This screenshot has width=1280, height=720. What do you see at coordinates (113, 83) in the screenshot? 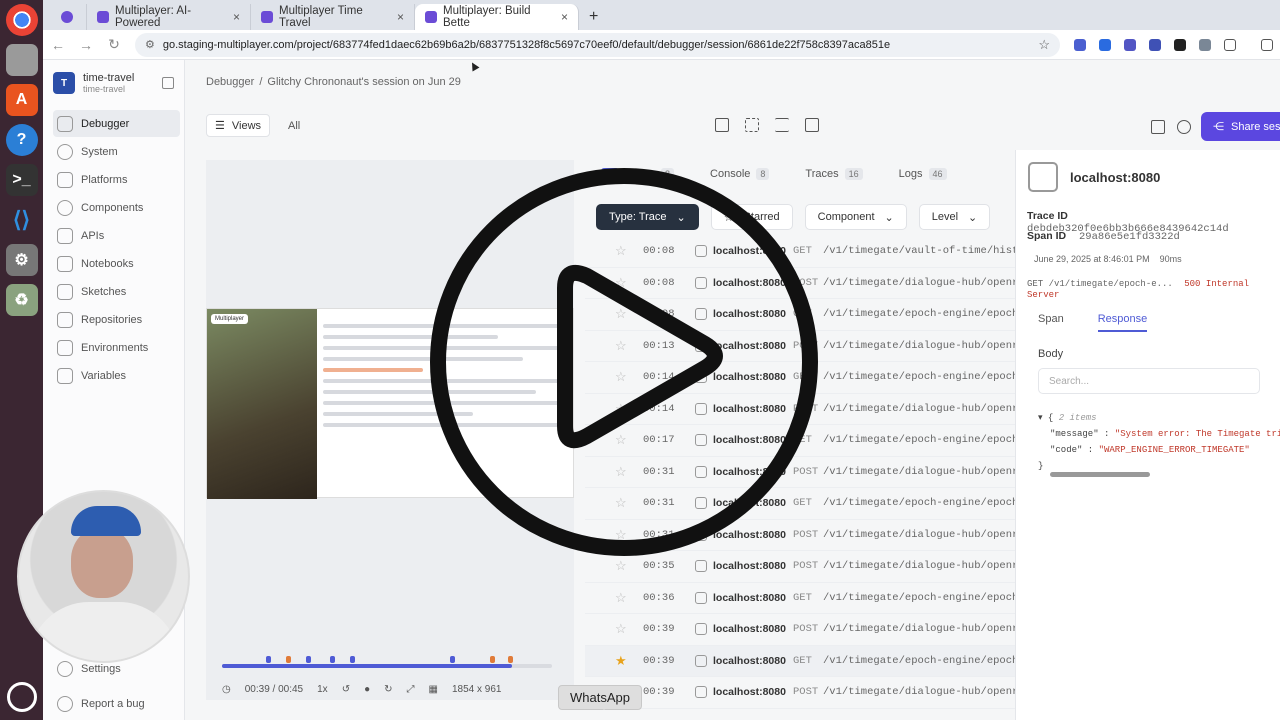
I see `project-switcher: T time-travel time-travel` at bounding box center [113, 83].